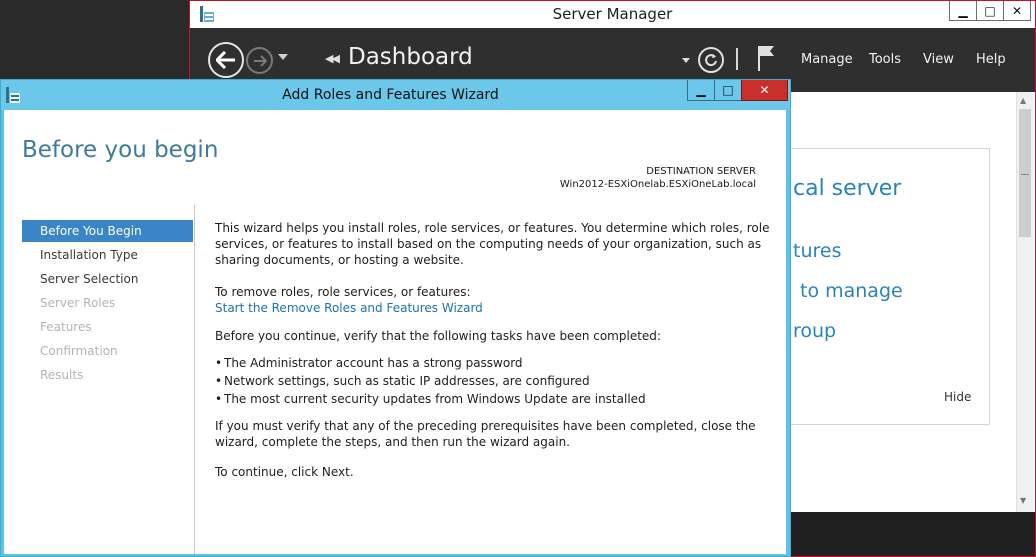 The height and width of the screenshot is (557, 1036). I want to click on server-manager-titlebar: Server Manager ▁ □ ✕, so click(612, 14).